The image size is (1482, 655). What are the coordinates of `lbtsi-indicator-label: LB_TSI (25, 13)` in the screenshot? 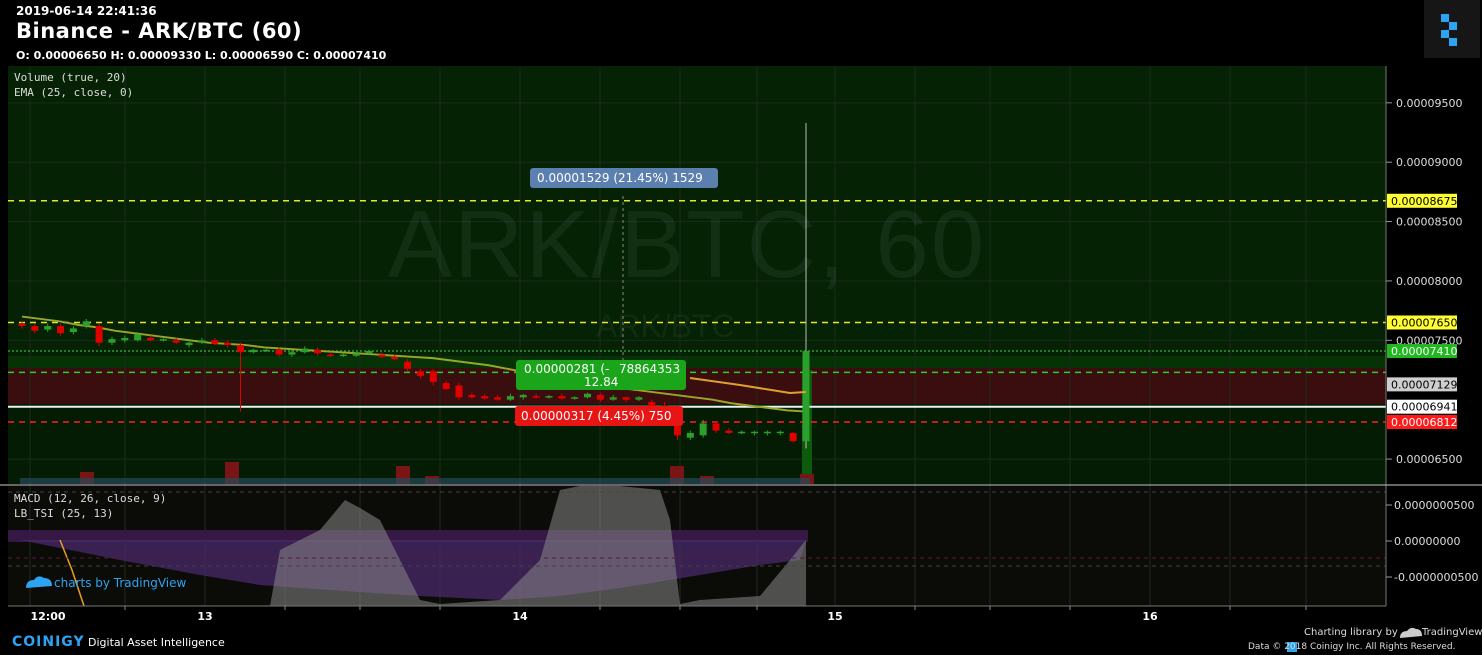 It's located at (63, 513).